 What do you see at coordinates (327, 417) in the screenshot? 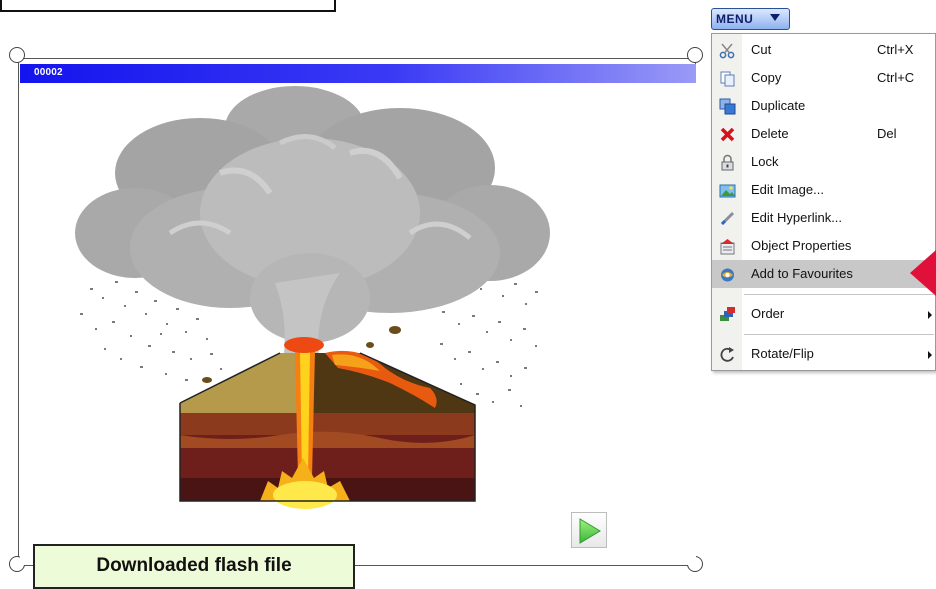
I see `volcano-cone` at bounding box center [327, 417].